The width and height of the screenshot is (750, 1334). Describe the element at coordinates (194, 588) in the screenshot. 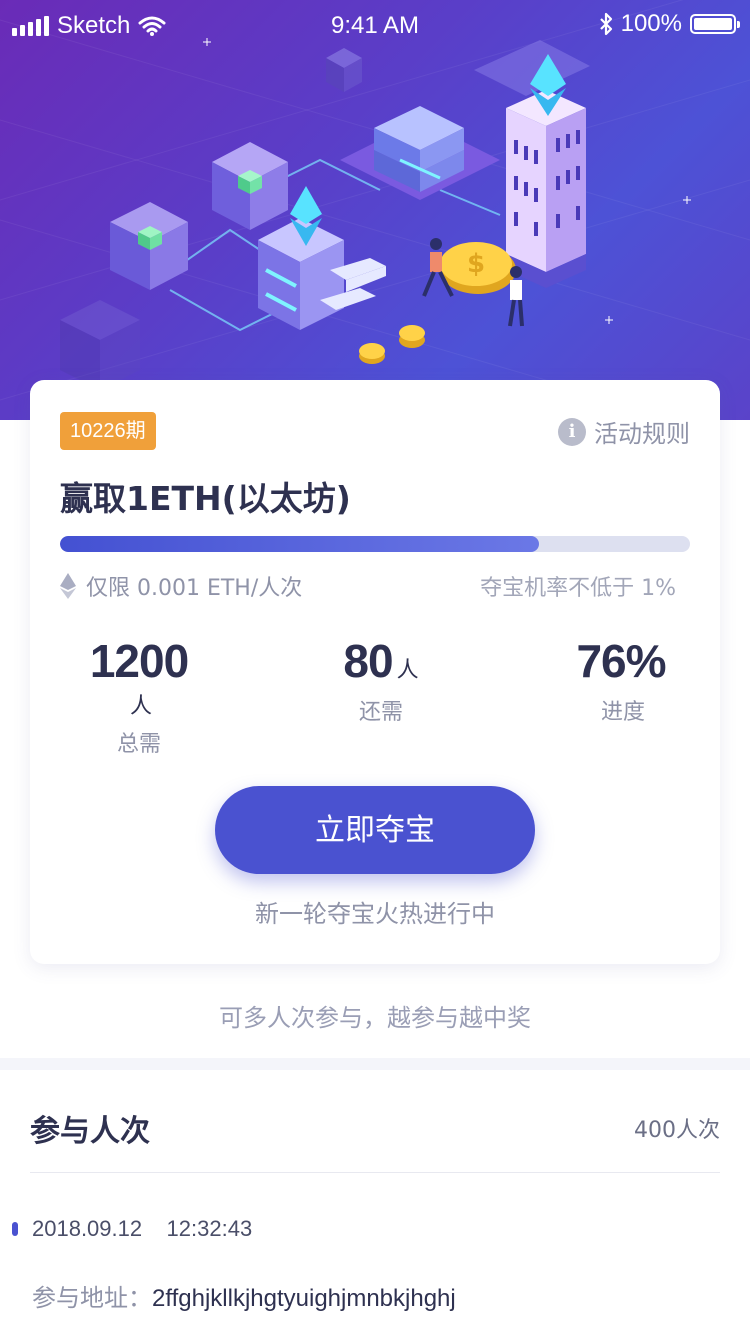

I see `limit-text: 仅限 0.001 ETH/人次` at that location.